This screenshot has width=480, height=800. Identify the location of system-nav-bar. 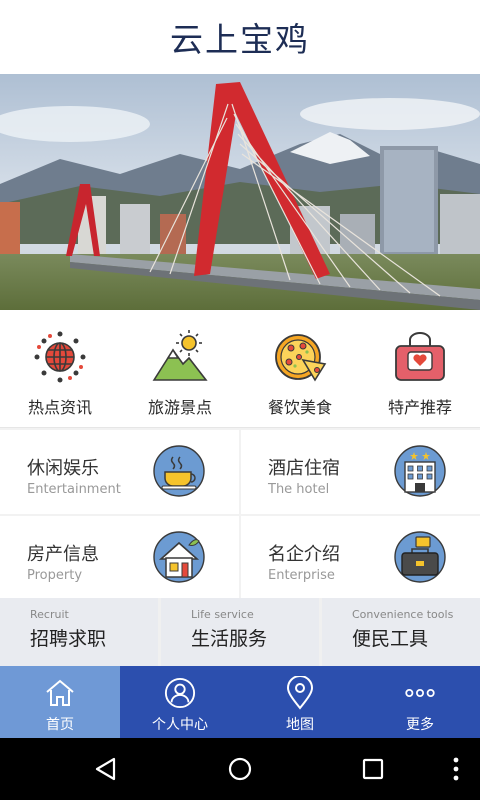
(240, 769).